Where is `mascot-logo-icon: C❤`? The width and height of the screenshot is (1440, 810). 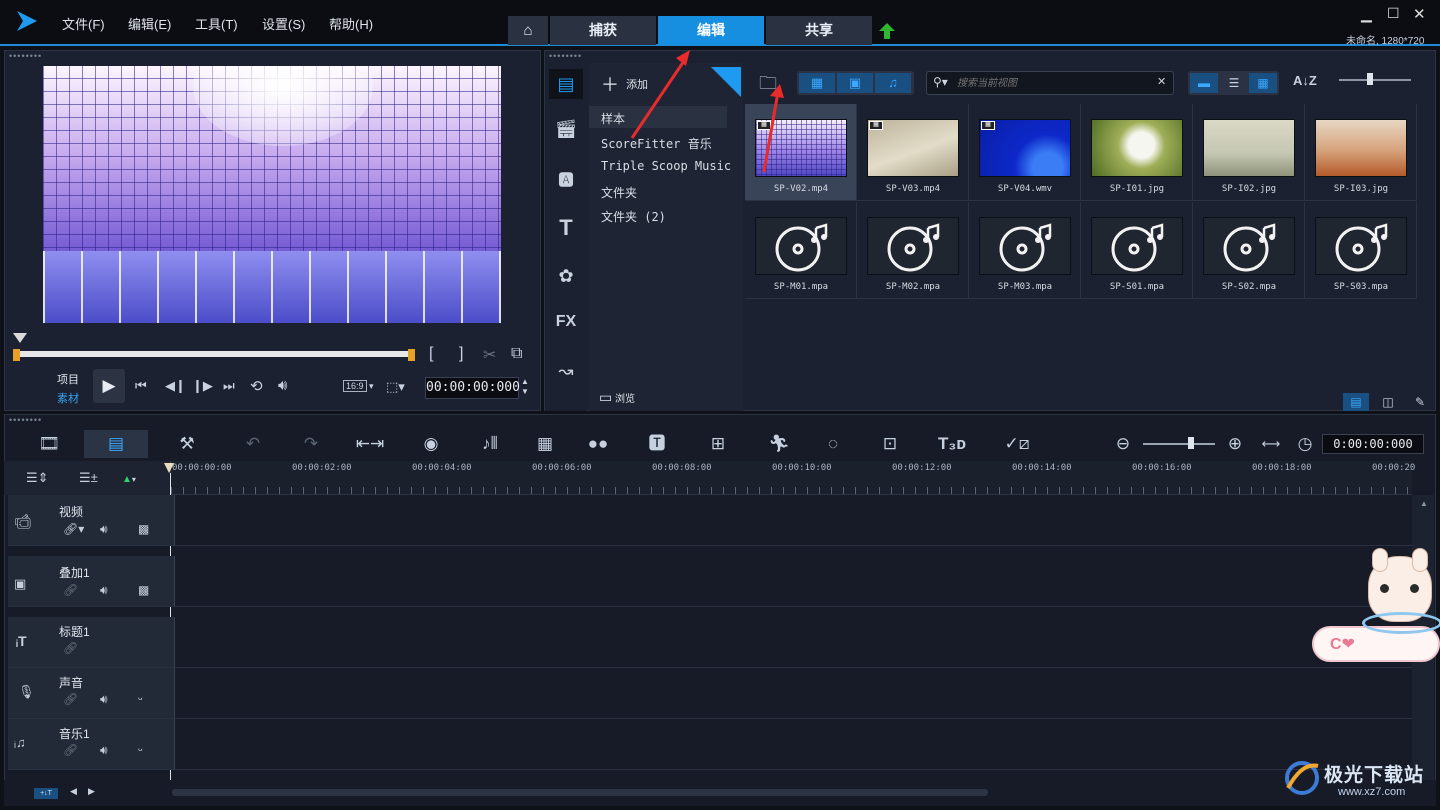
mascot-logo-icon: C❤ is located at coordinates (1342, 644).